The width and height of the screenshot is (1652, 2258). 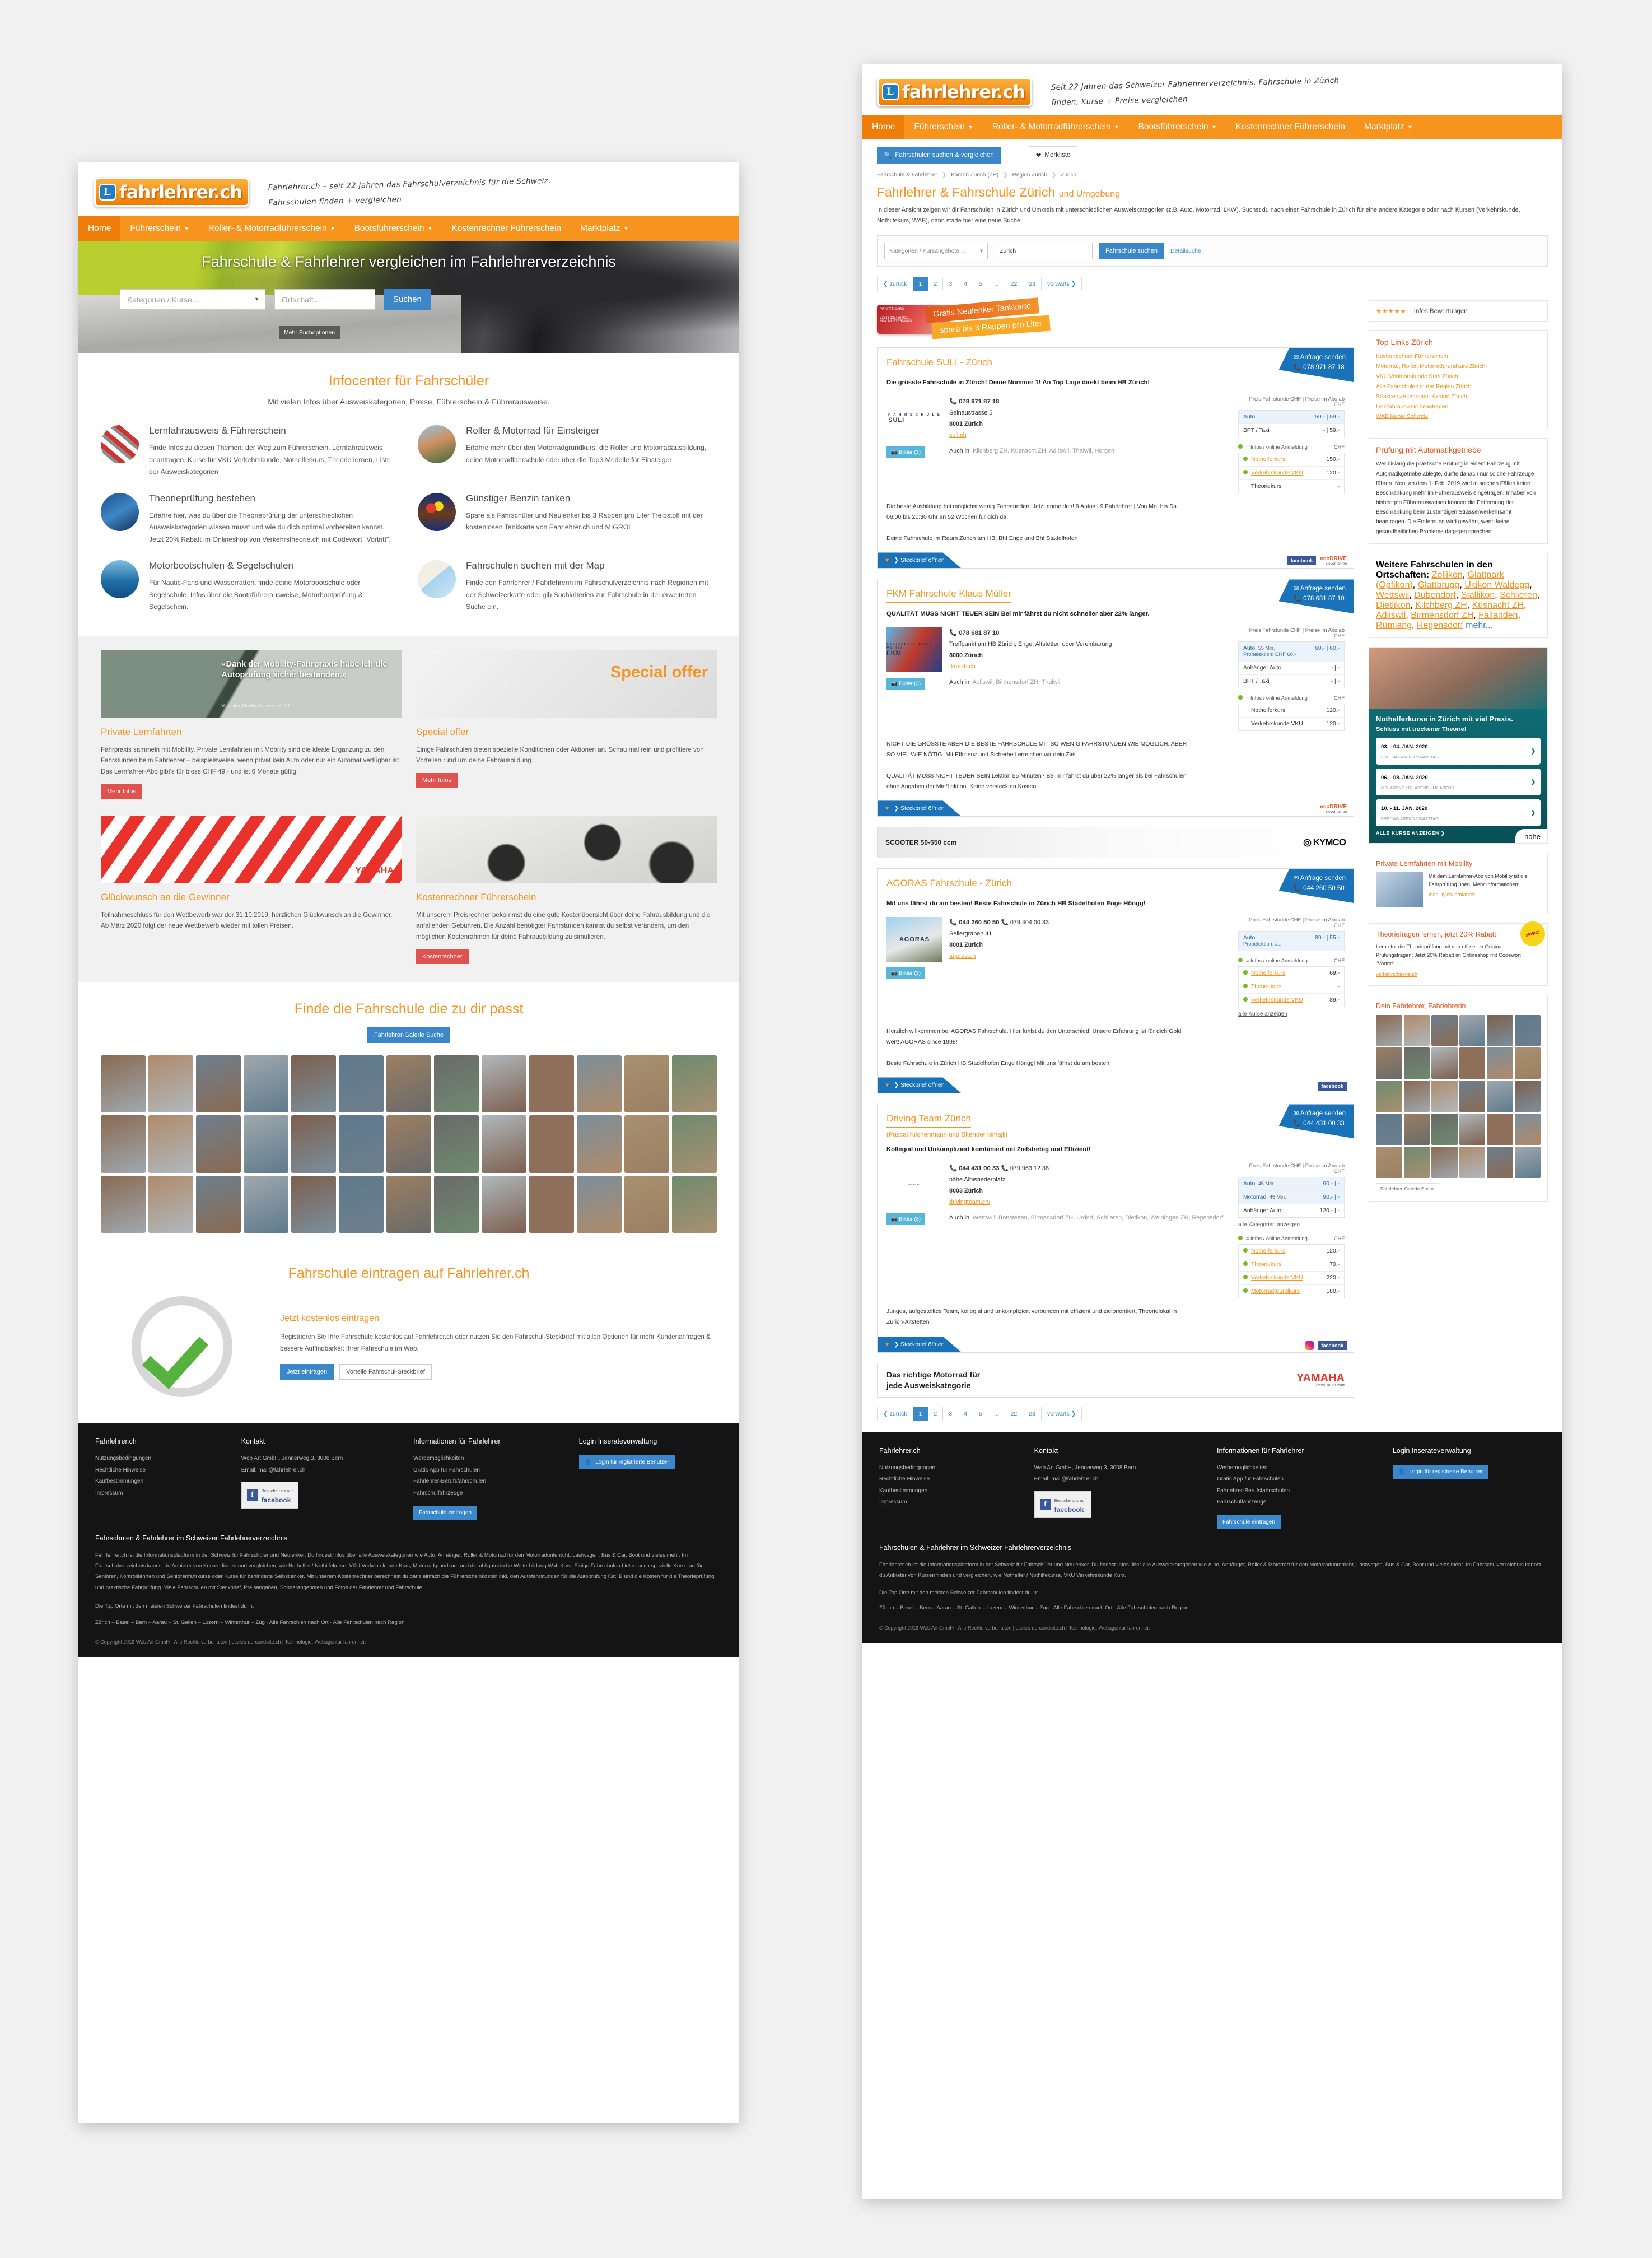 What do you see at coordinates (949, 595) in the screenshot?
I see `listing-title: FKM Fahrschule Klaus Müller` at bounding box center [949, 595].